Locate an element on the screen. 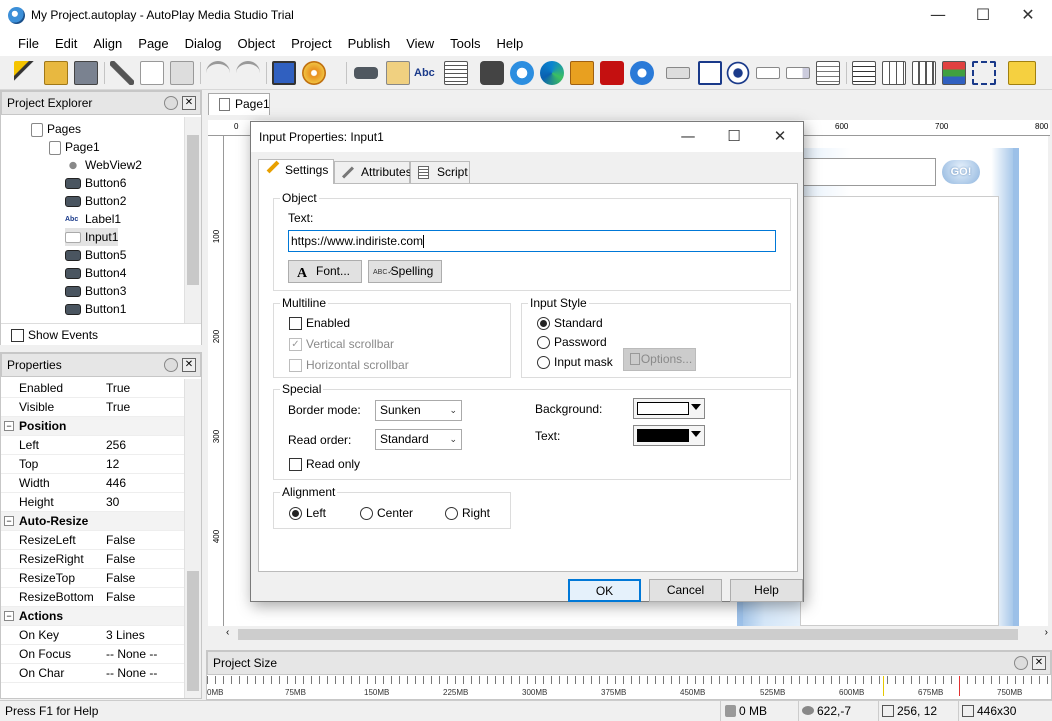 The height and width of the screenshot is (721, 1052). menu-tools: Tools is located at coordinates (465, 44).